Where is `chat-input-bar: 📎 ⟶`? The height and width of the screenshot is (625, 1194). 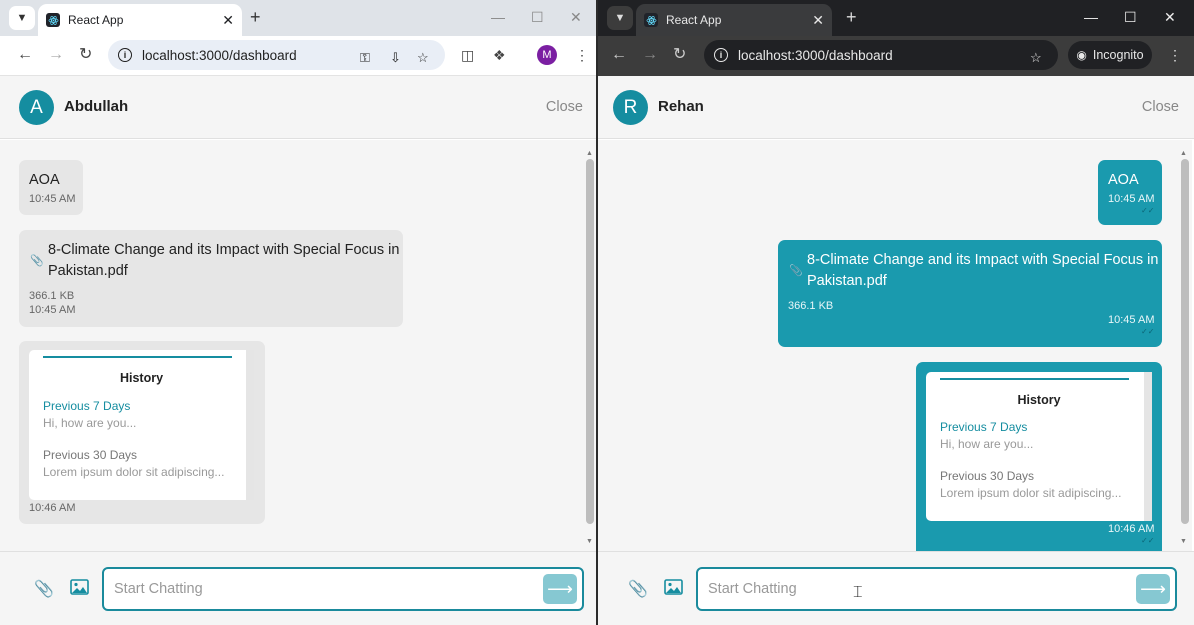
chat-input-bar: 📎 ⟶ is located at coordinates (299, 588).